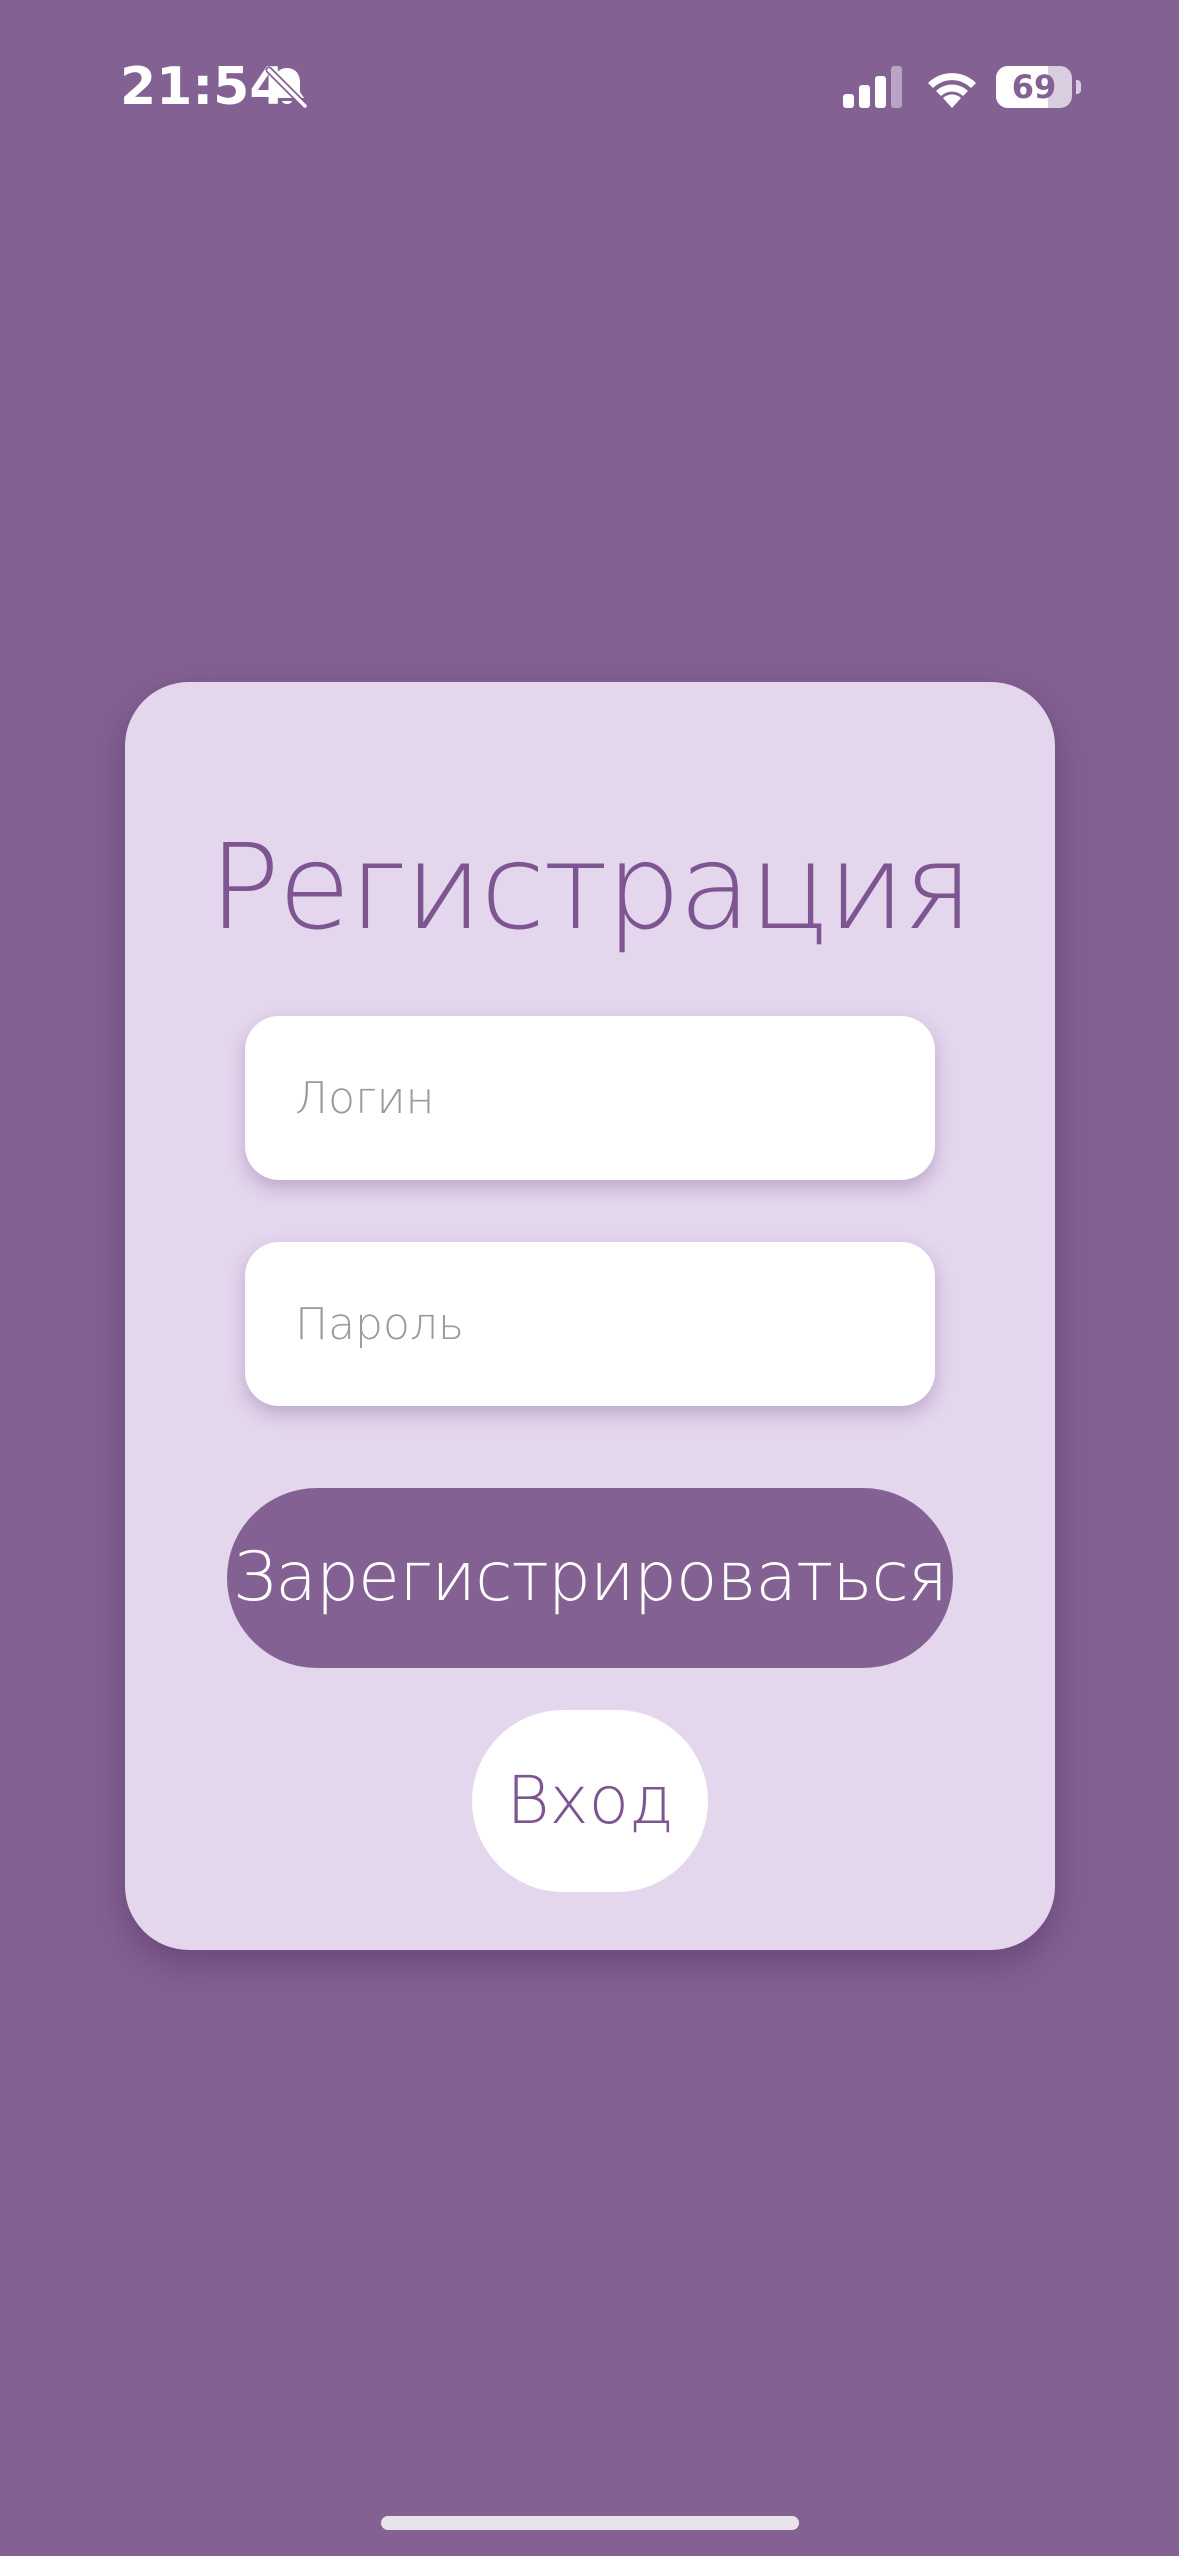  I want to click on status-bar: 21:54 69, so click(589, 90).